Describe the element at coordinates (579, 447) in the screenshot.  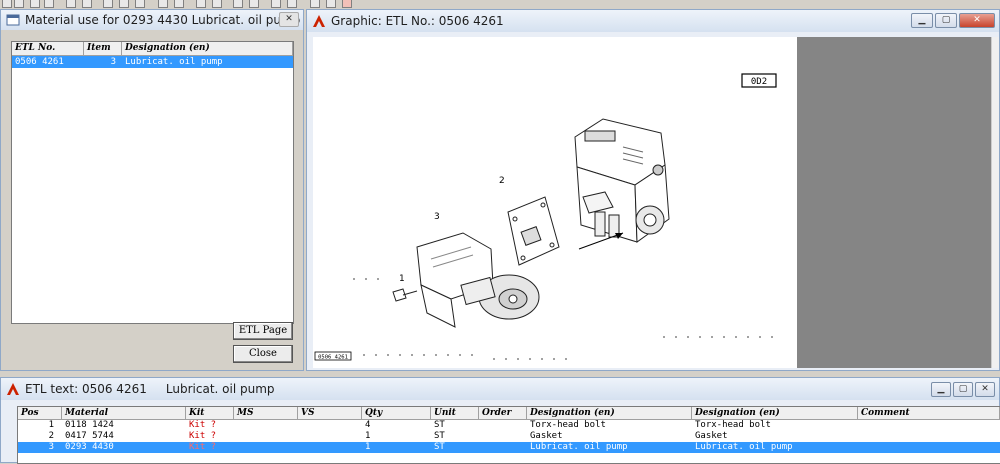
I see `designation-1-cell: Lubricat. oil pump` at that location.